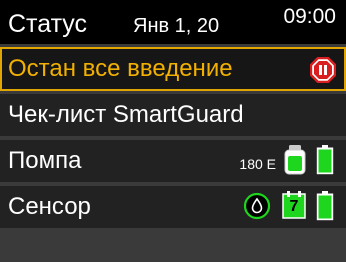 This screenshot has width=346, height=262. Describe the element at coordinates (176, 26) in the screenshot. I see `header-date: Янв 1, 20` at that location.